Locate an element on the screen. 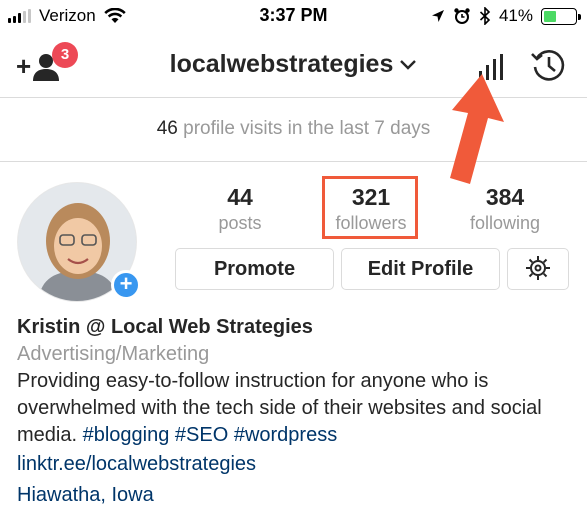 The image size is (587, 531). location-link: Hiawatha, Iowa is located at coordinates (297, 495).